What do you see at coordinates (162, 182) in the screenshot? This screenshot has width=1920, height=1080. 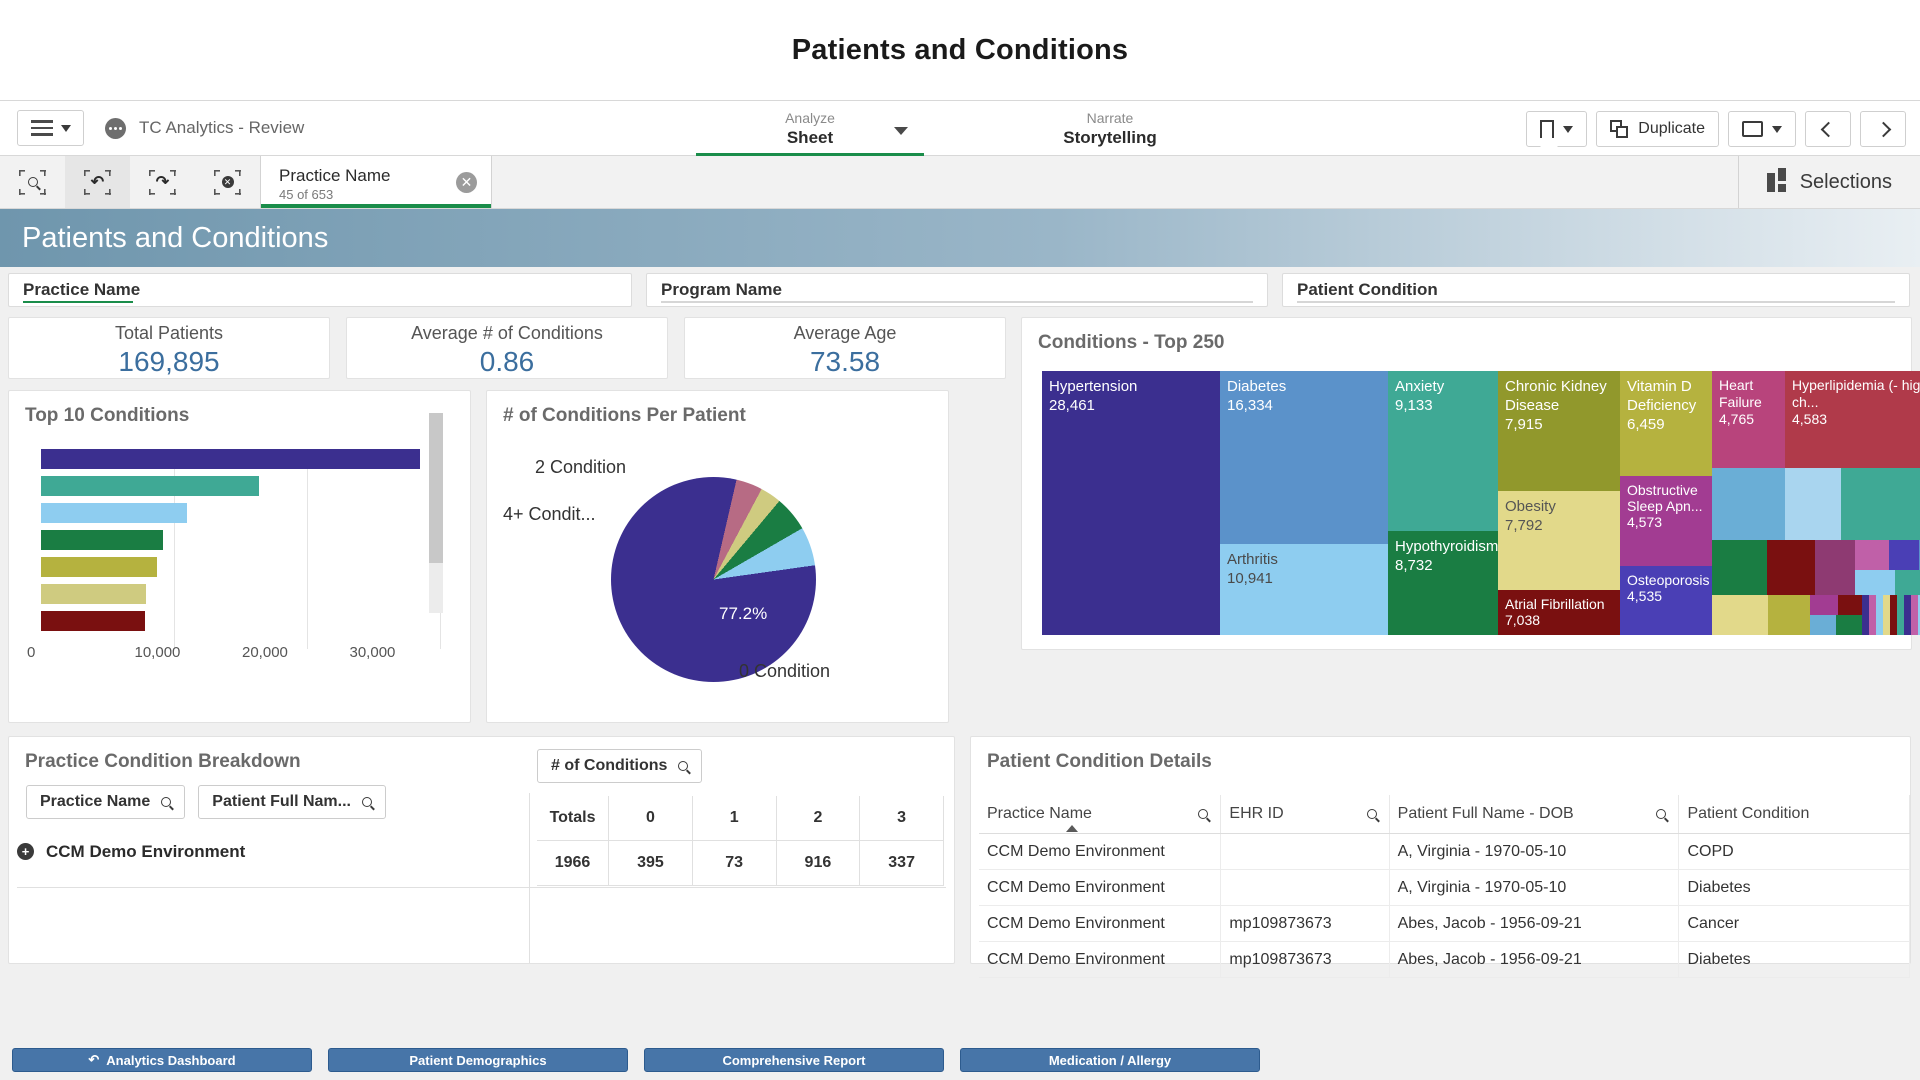 I see `step-forward-button: ↷` at bounding box center [162, 182].